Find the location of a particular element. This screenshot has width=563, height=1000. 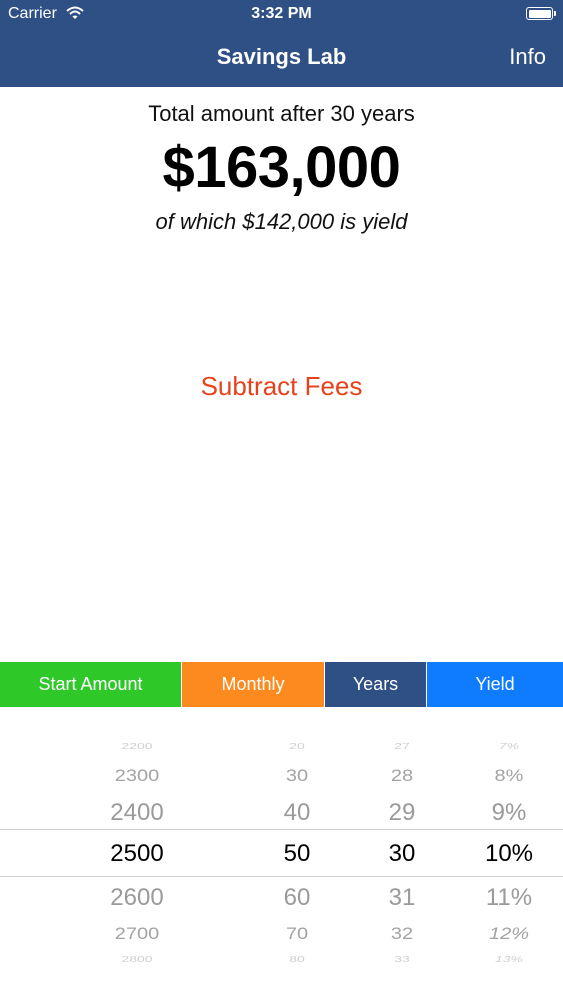

picker-years-value: 27 is located at coordinates (402, 746).